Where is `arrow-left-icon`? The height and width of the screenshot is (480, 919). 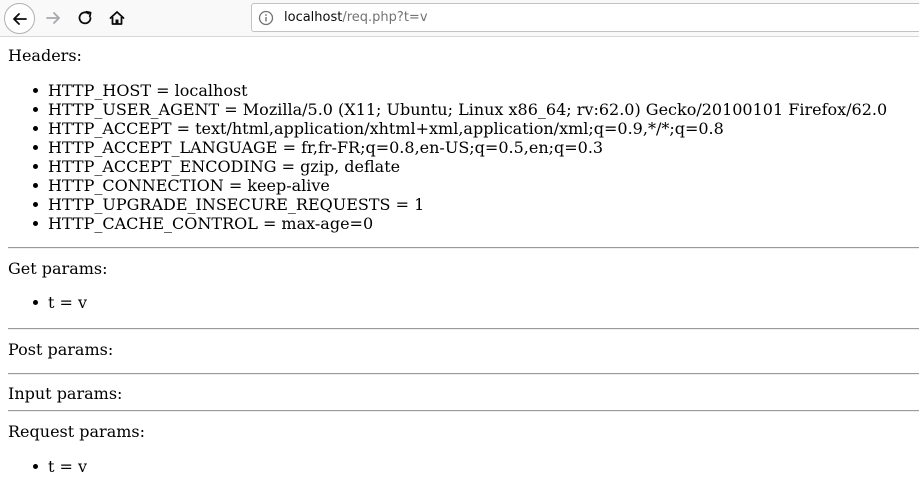
arrow-left-icon is located at coordinates (19, 18).